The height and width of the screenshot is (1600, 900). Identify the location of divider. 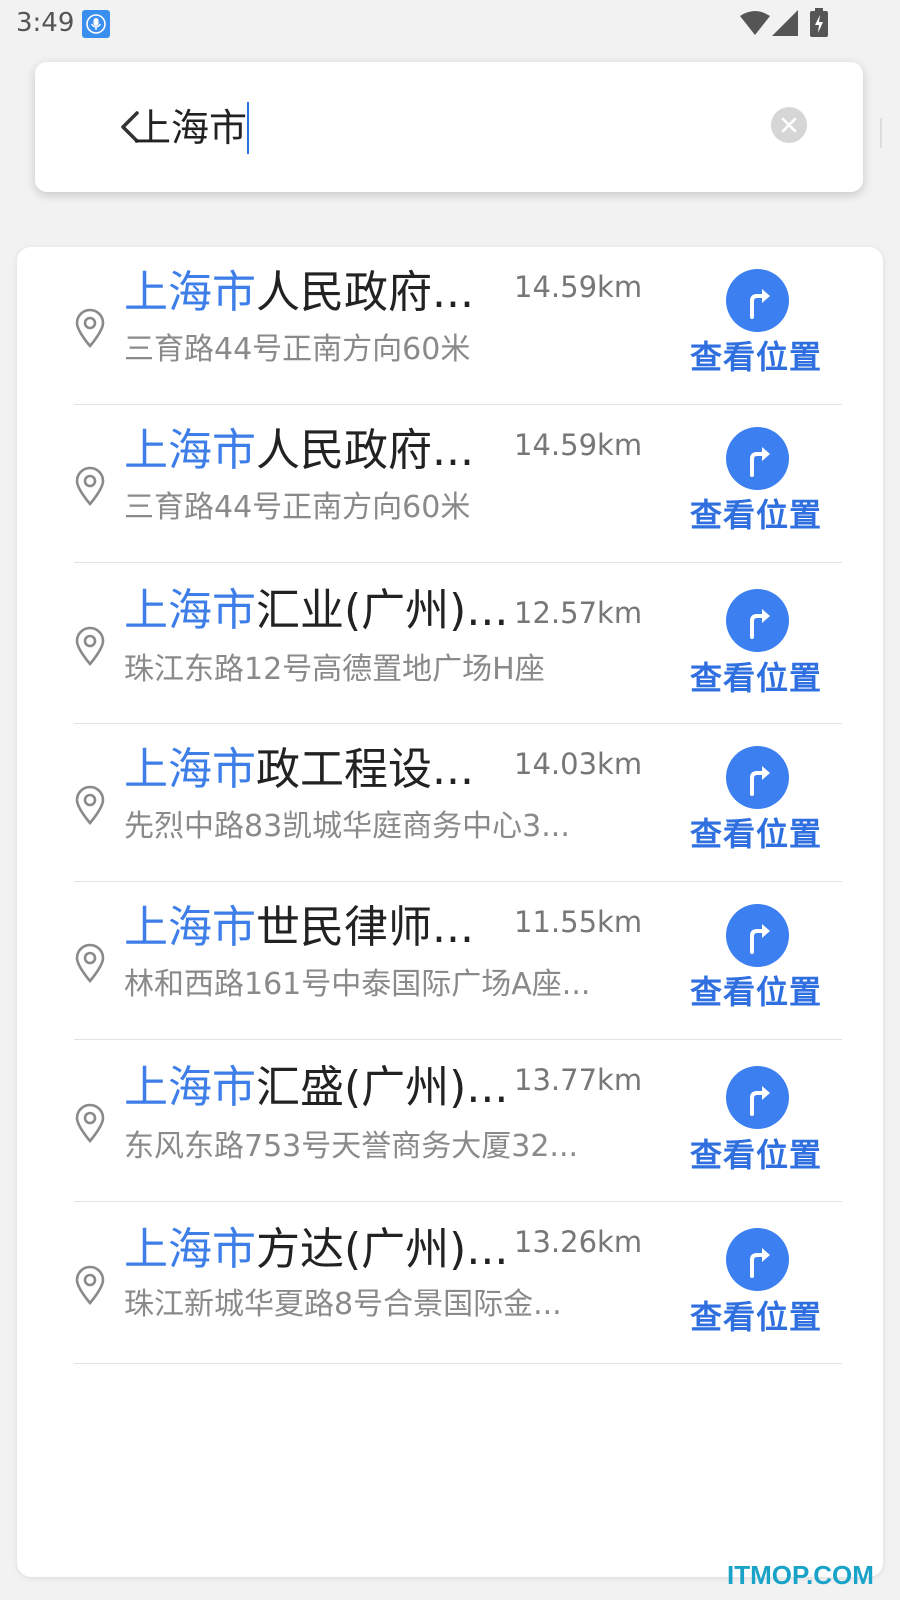
(458, 1363).